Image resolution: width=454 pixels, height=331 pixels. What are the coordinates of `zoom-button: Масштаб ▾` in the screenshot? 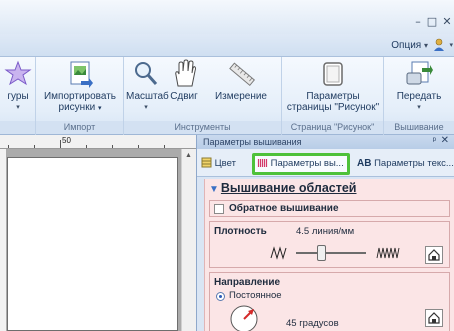 It's located at (147, 86).